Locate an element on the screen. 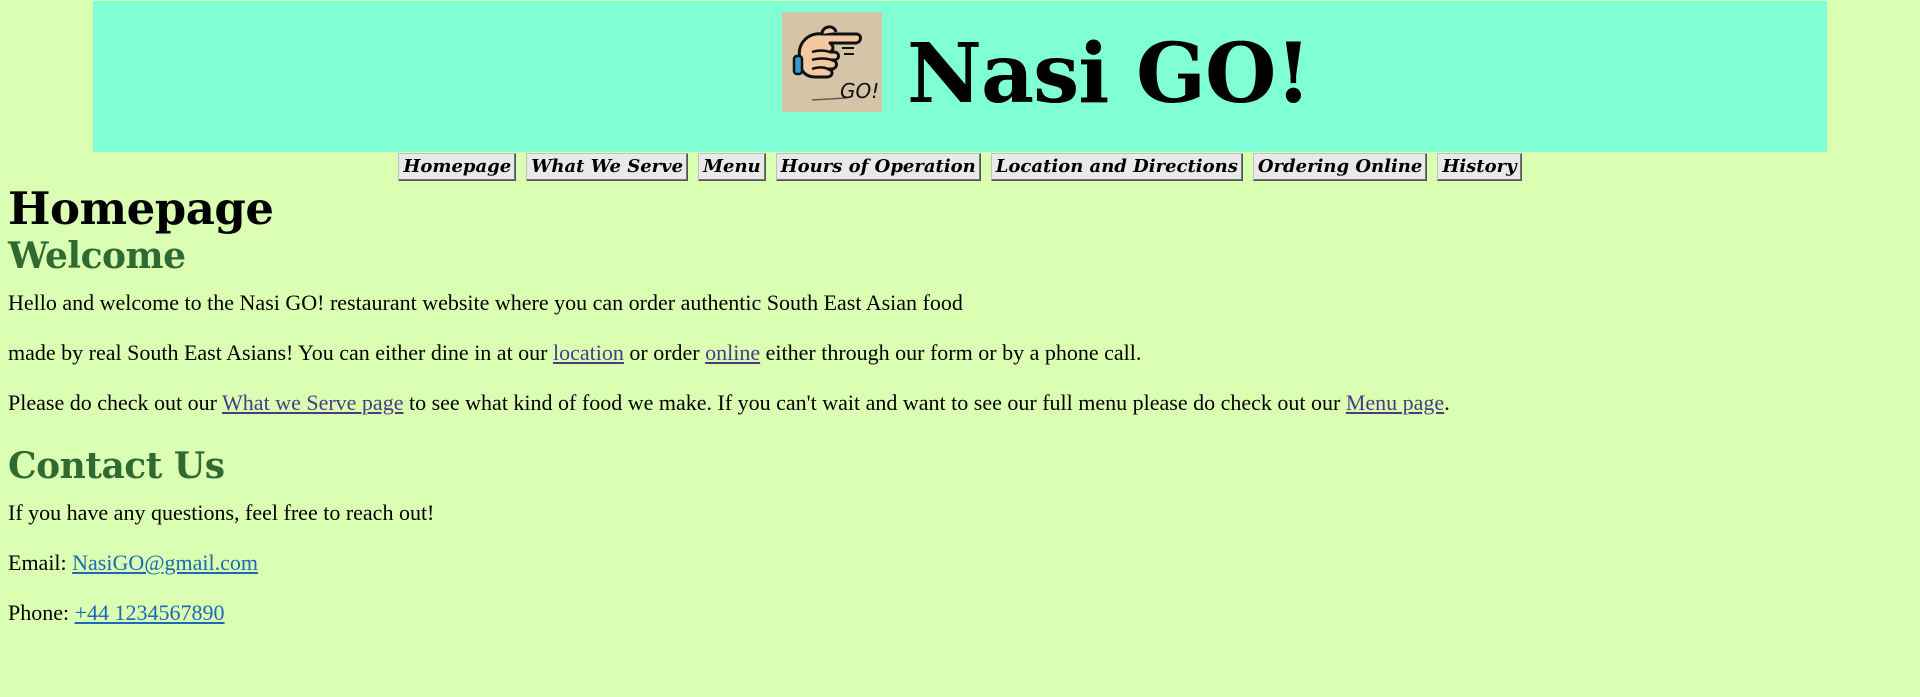  nav-location-button: Location and Directions is located at coordinates (1116, 167).